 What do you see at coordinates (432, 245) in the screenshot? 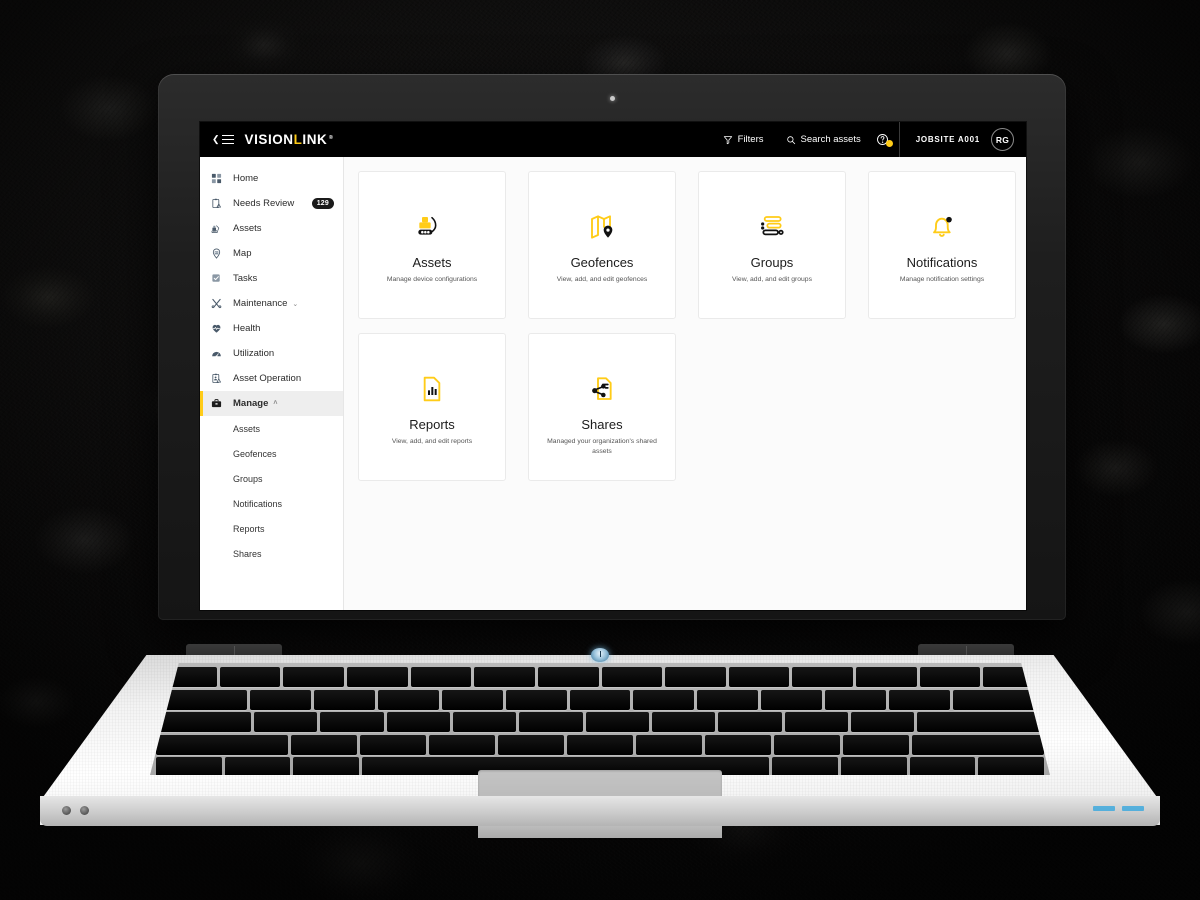
I see `card-assets: Assets Manage device configurations` at bounding box center [432, 245].